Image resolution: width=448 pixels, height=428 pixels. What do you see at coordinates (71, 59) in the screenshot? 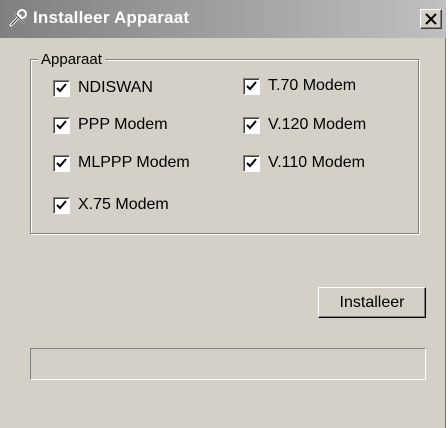
I see `group-legend: Apparaat` at bounding box center [71, 59].